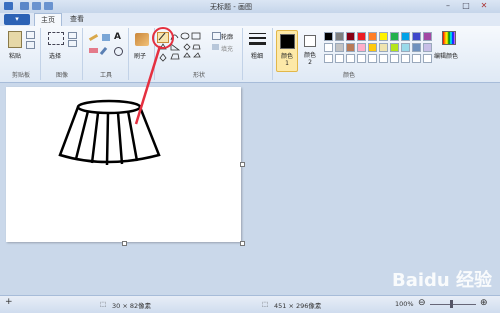 This screenshot has height=313, width=500. I want to click on cursor-position-icon: +, so click(9, 302).